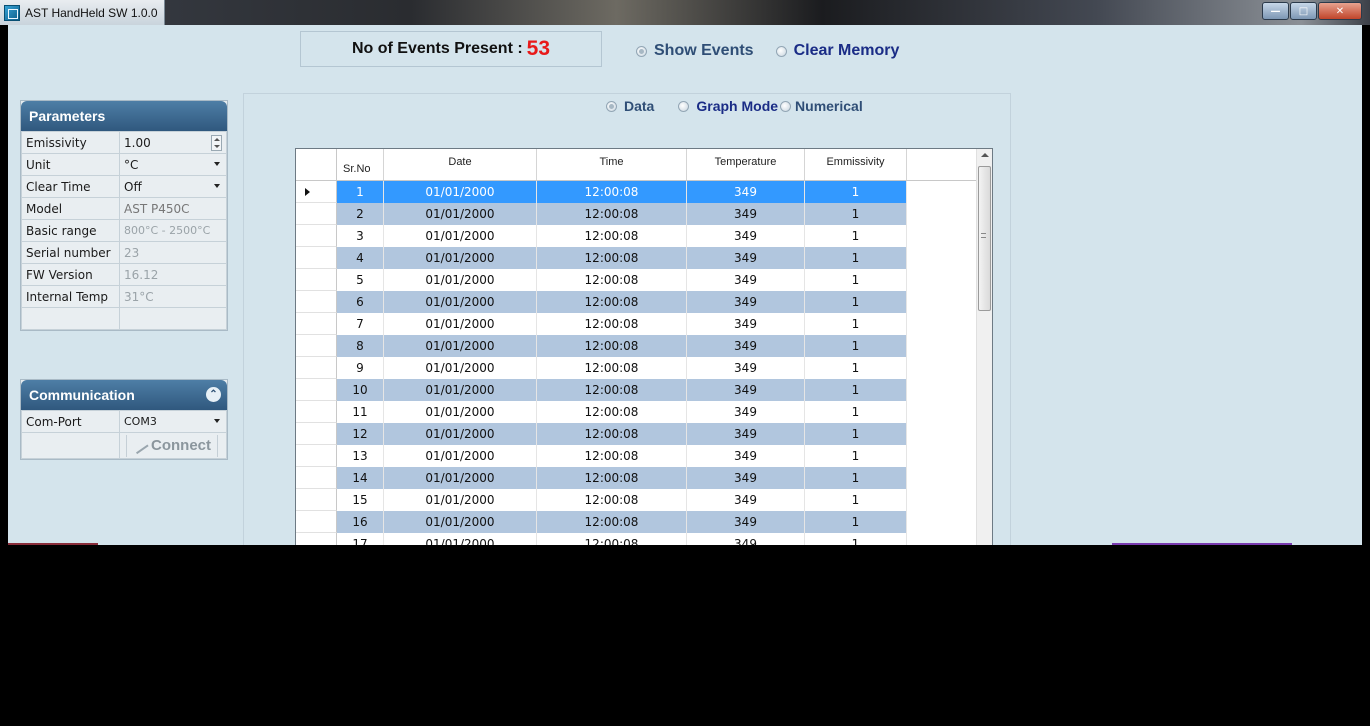  Describe the element at coordinates (637, 214) in the screenshot. I see `table-row: 2 01/01/2000 12:00:08 349 1` at that location.